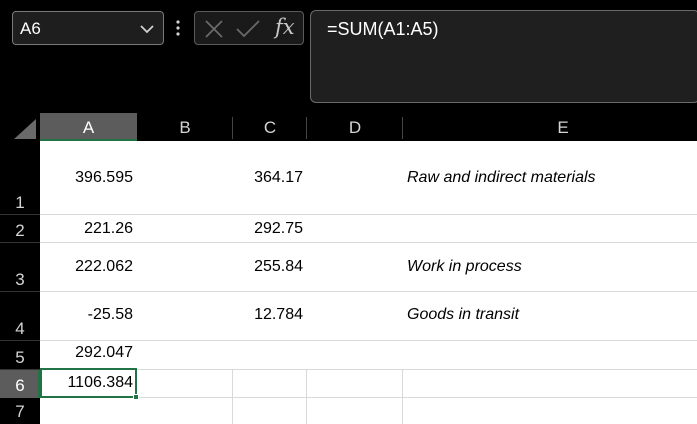 This screenshot has width=697, height=424. I want to click on row-header-6: 6, so click(20, 384).